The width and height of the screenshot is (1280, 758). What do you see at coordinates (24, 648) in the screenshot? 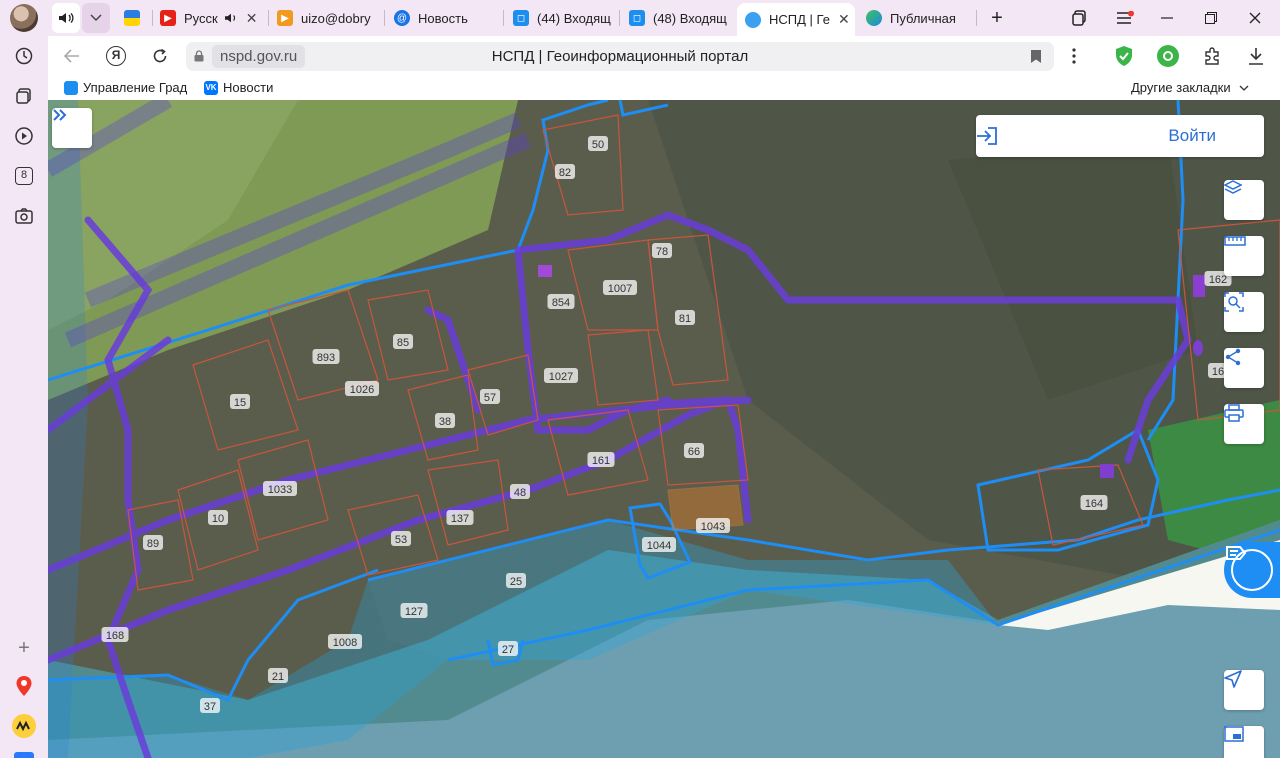
I see `add-panel-icon: +` at bounding box center [24, 648].